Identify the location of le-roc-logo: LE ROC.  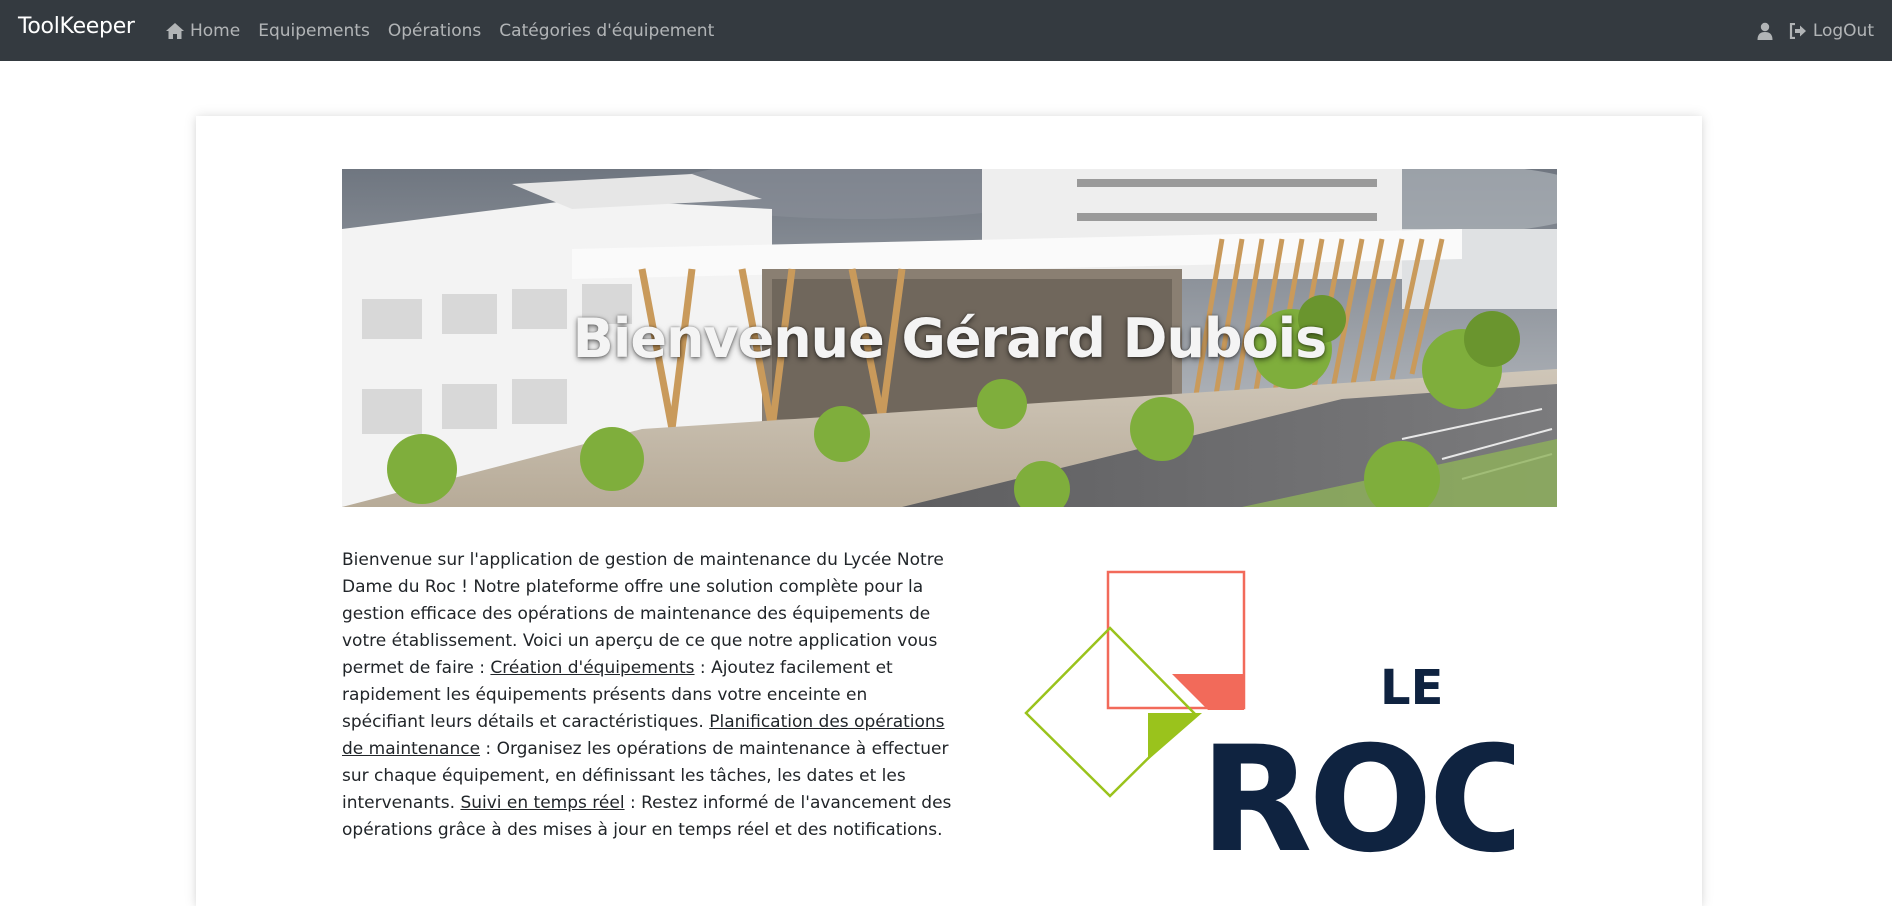
(1275, 717).